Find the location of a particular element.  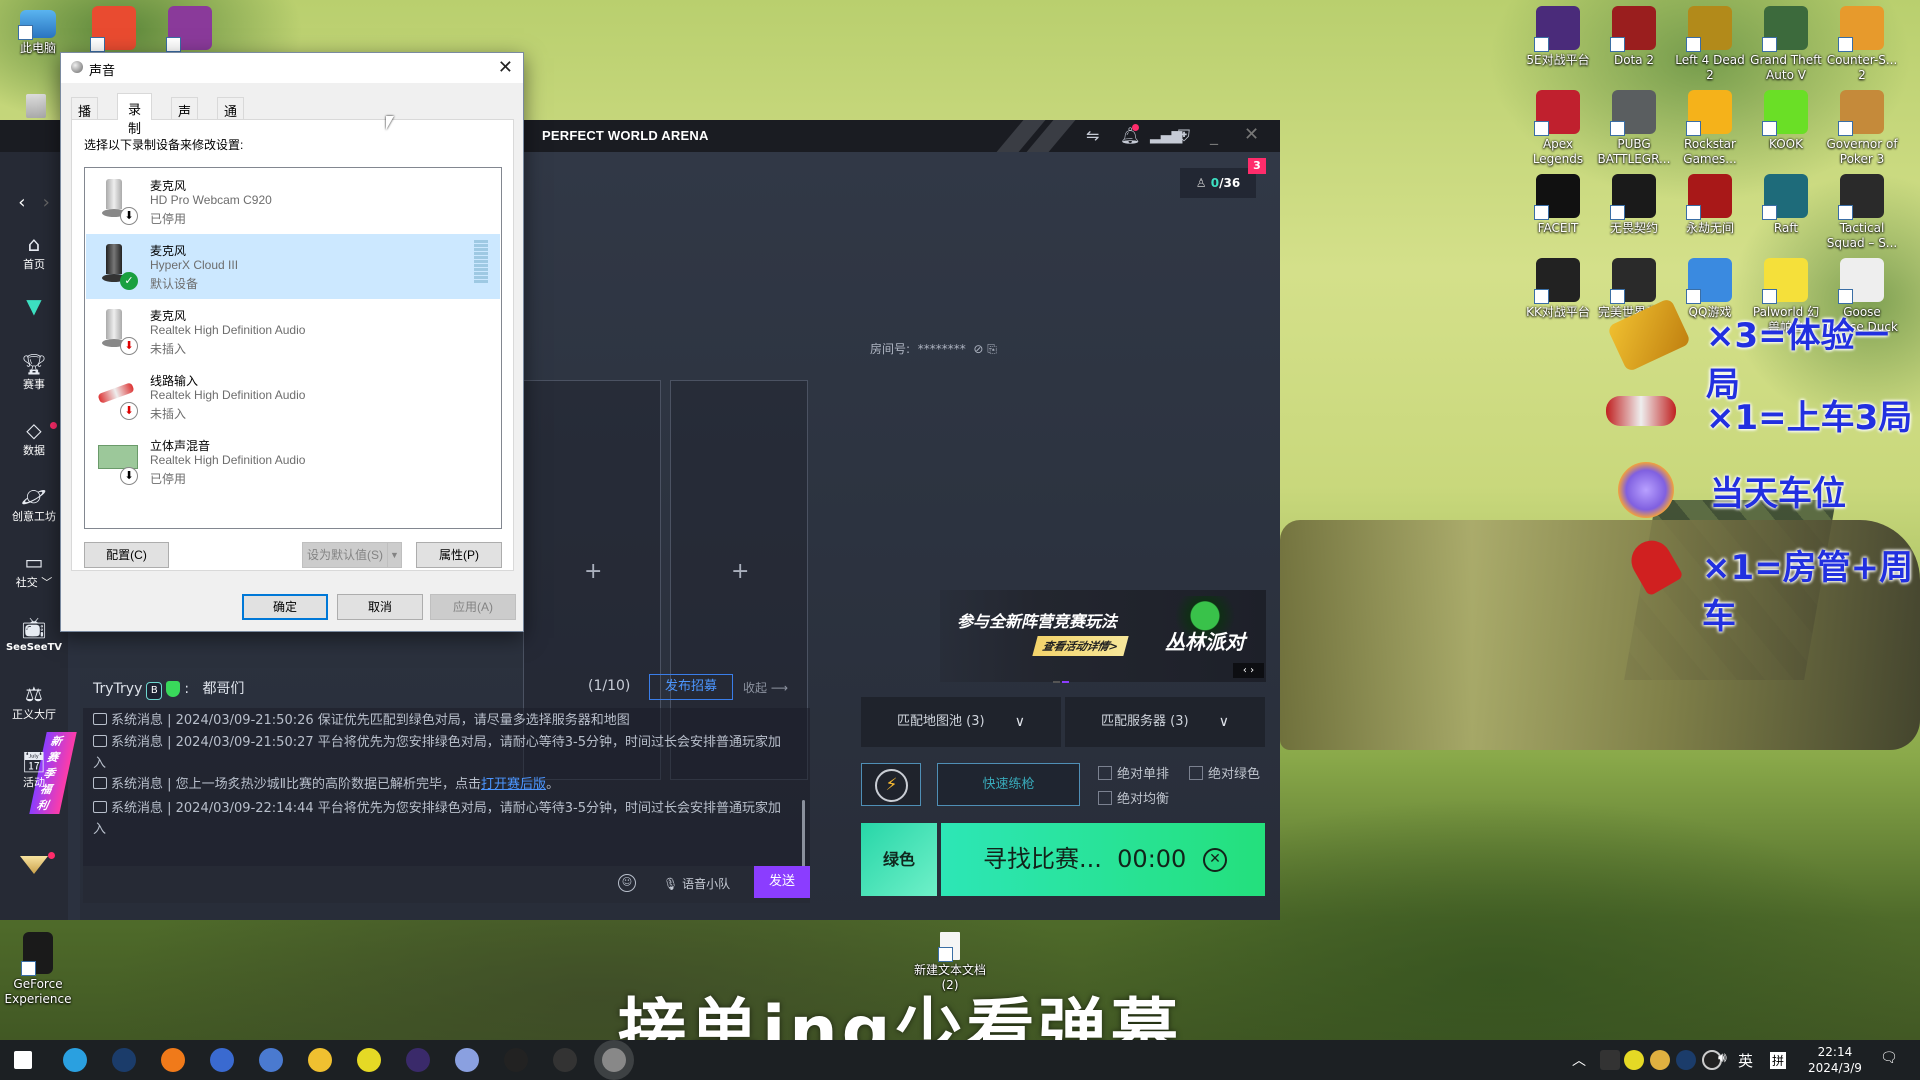

post-match-link: 打开赛后版 is located at coordinates (513, 784).